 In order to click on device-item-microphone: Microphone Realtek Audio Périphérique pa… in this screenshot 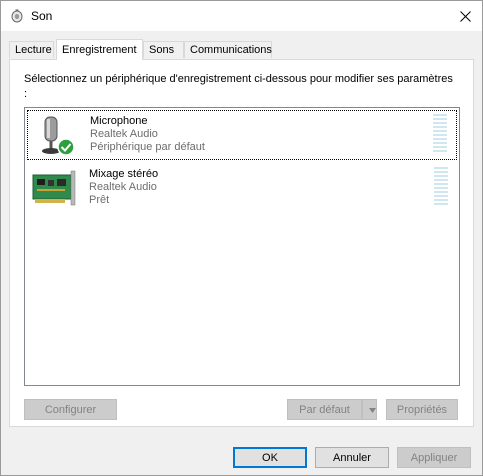, I will do `click(242, 135)`.